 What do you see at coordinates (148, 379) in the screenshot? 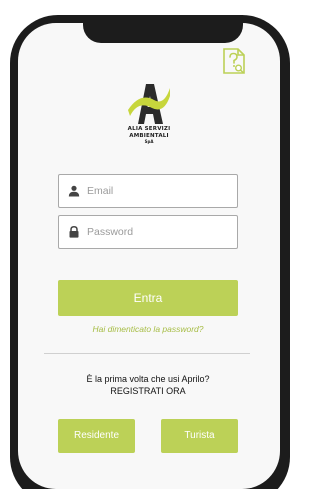
I see `first-time-prompt: È la prima volta che usi Aprilo?` at bounding box center [148, 379].